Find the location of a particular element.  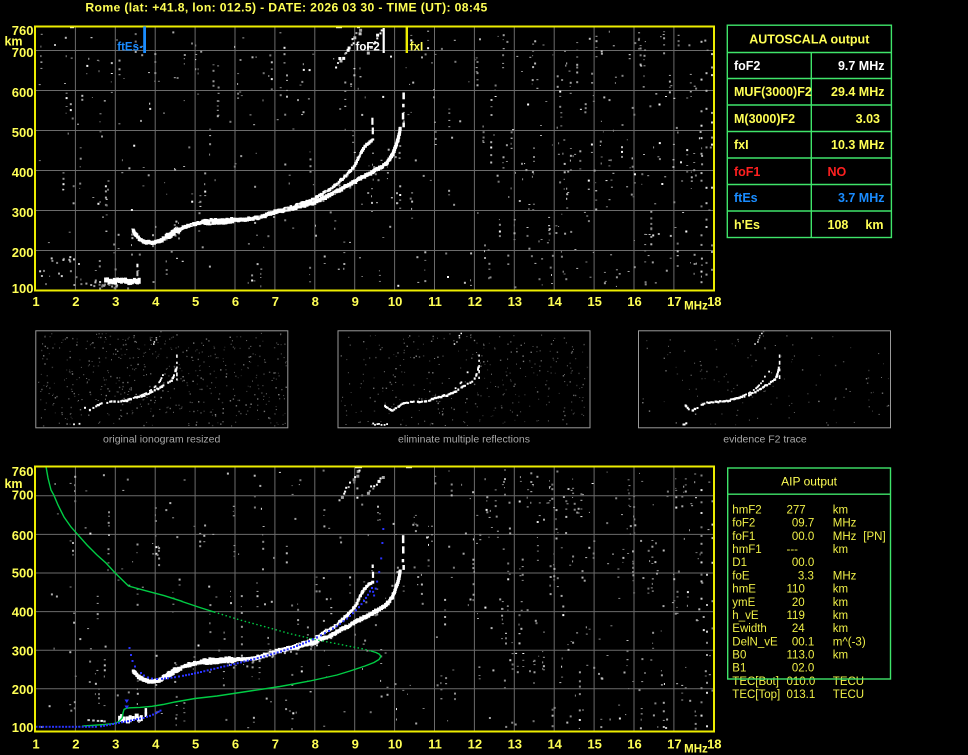

svg-text: 00.1 is located at coordinates (803, 642).